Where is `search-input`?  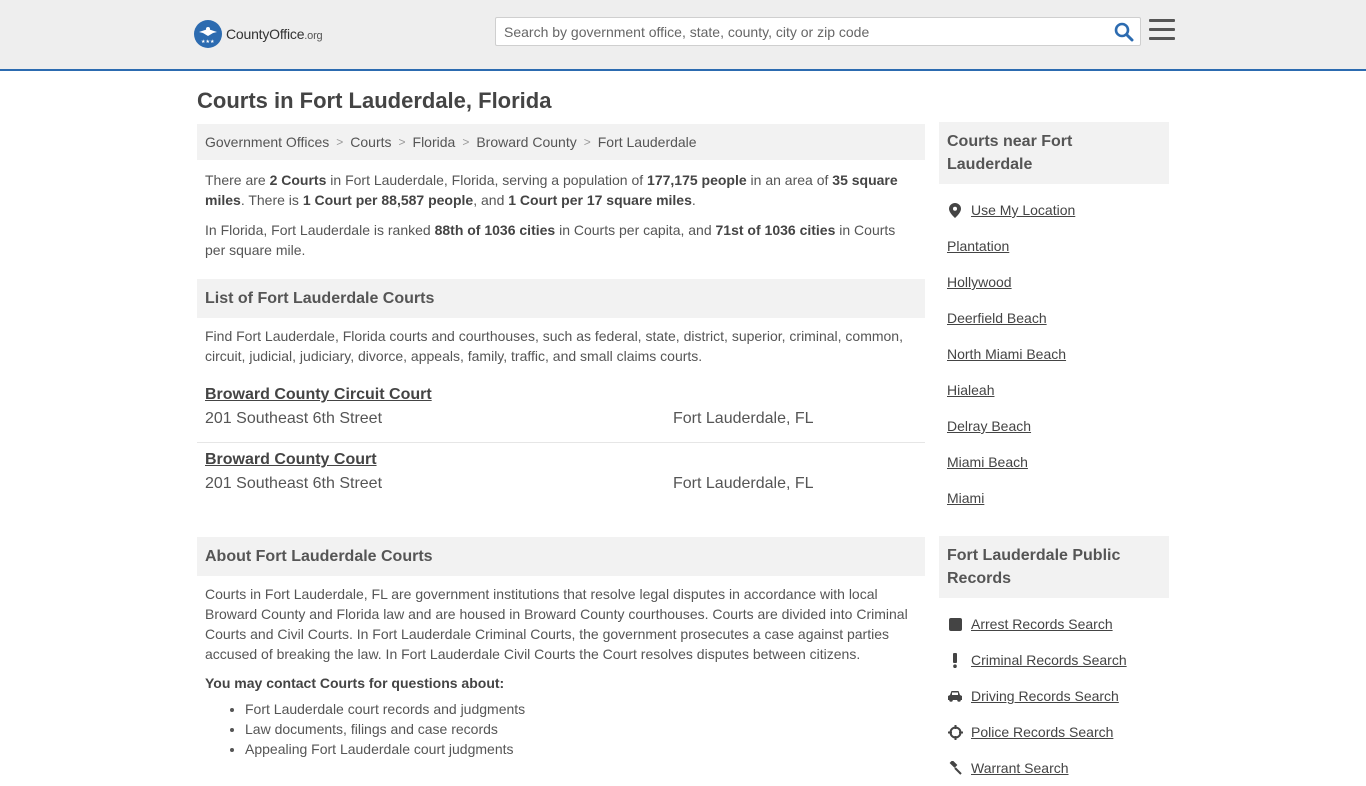 search-input is located at coordinates (801, 31).